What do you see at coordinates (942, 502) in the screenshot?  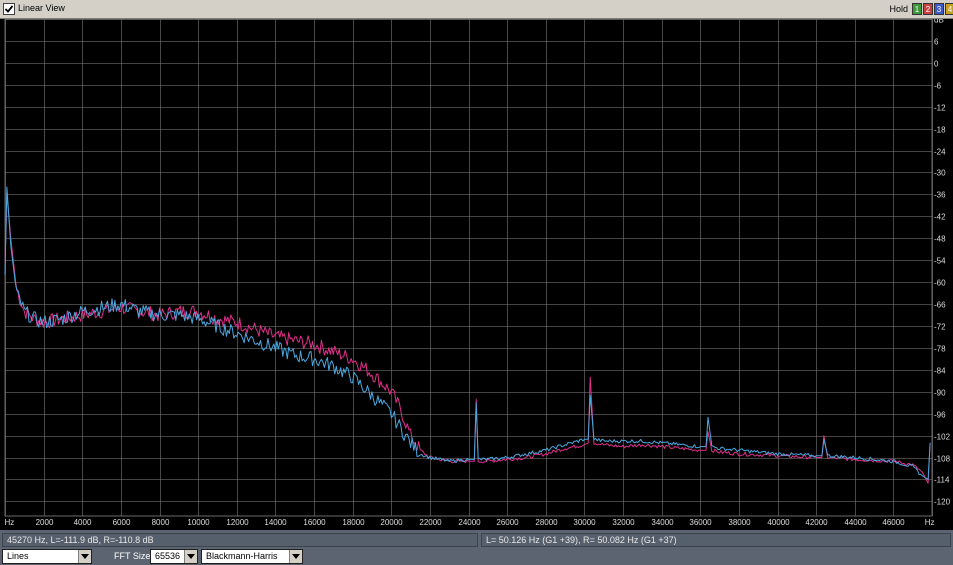 I see `y-tick-label: -120` at bounding box center [942, 502].